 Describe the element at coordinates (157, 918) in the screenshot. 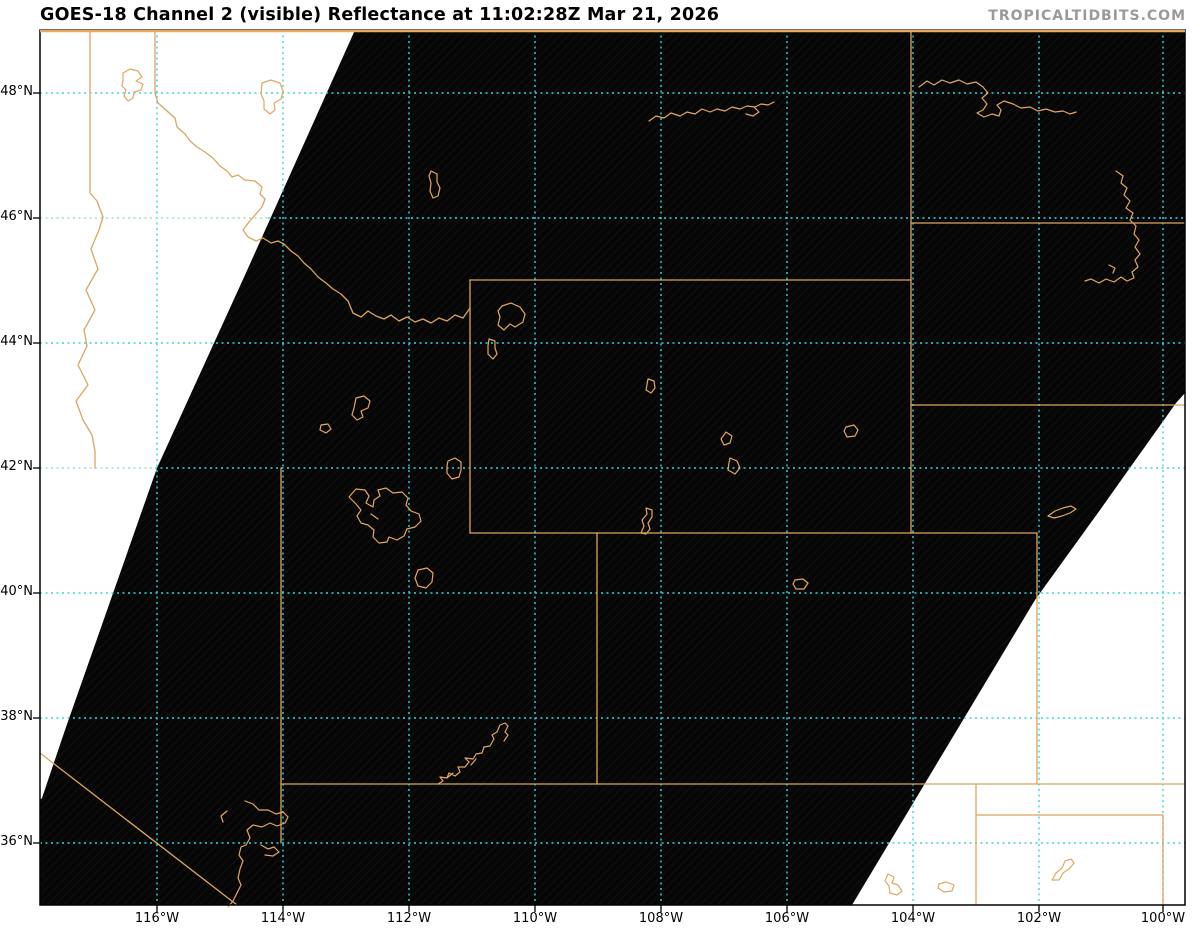

I see `x-axis-tick-label: 116°W` at that location.